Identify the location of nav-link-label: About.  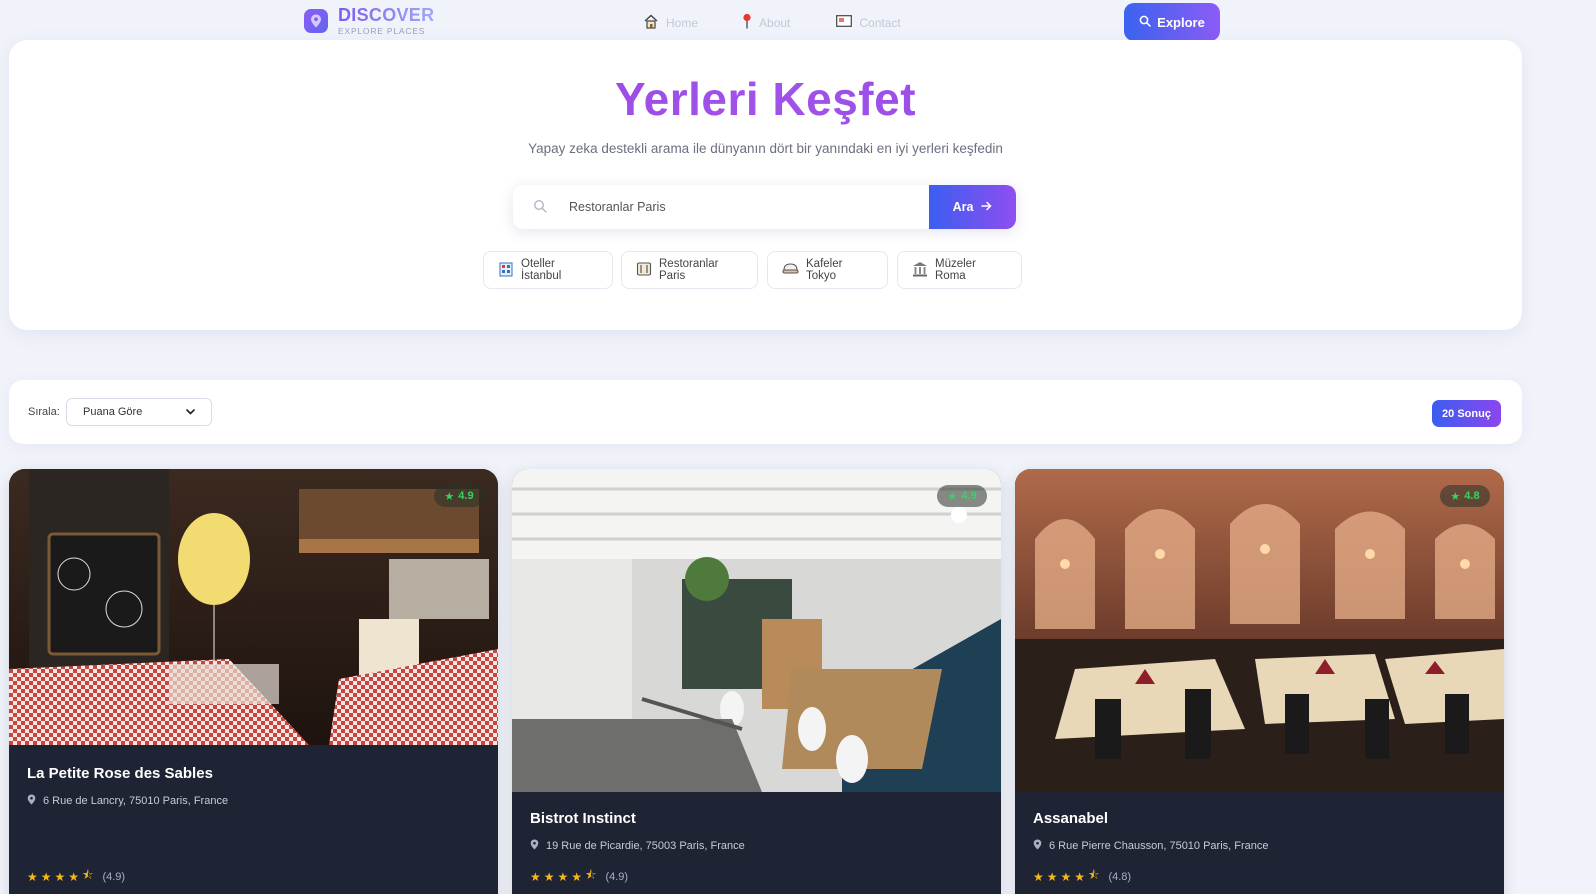
(775, 22).